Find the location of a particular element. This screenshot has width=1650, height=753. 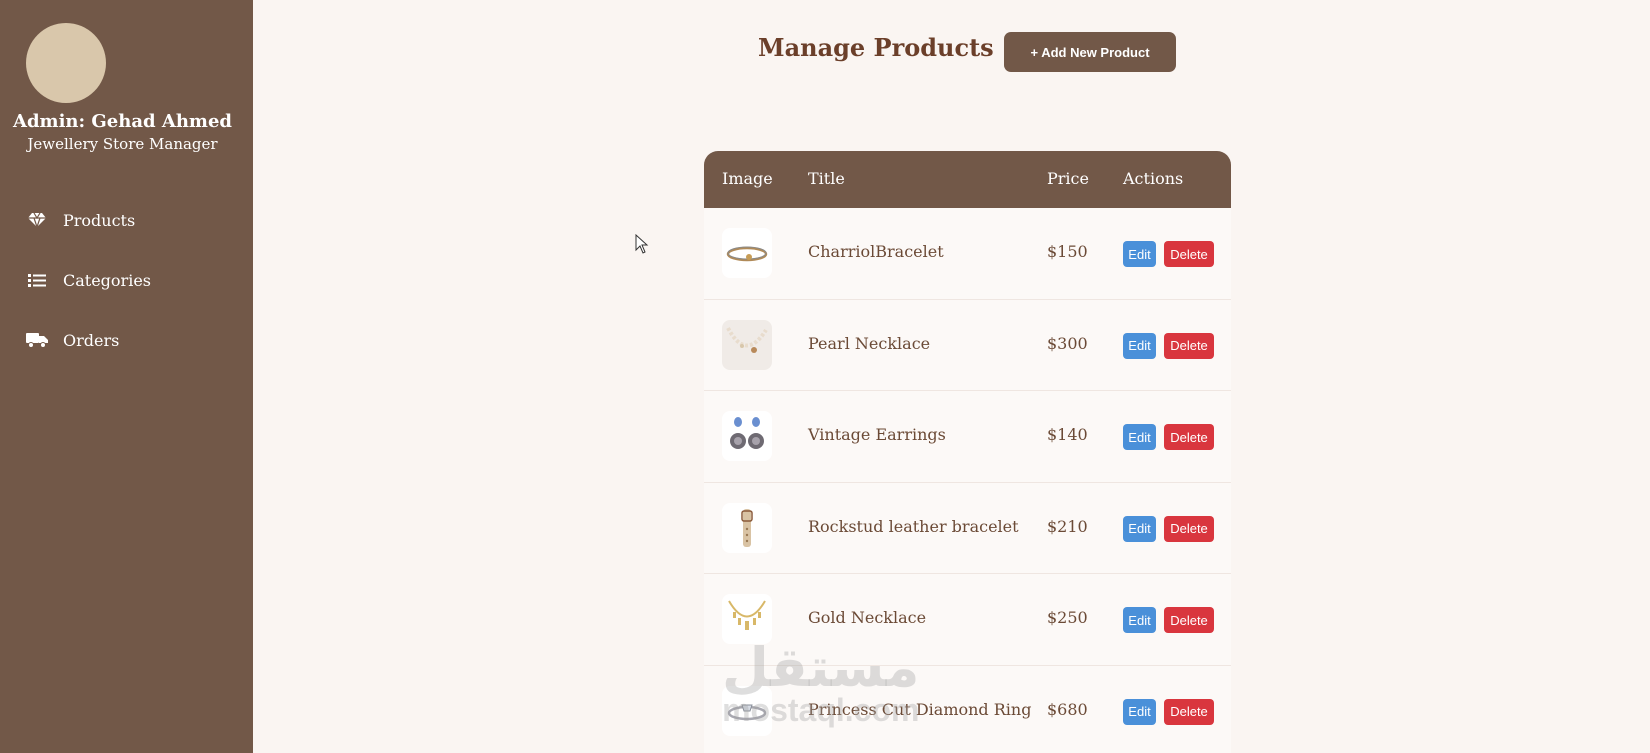

sidebar-item-label: Orders is located at coordinates (91, 340).